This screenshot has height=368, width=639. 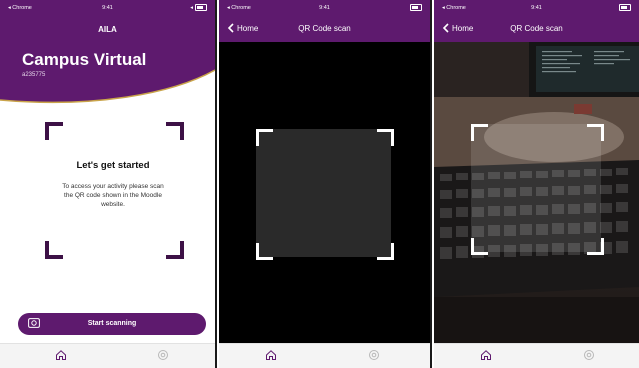 I want to click on card-heading: Let's get started, so click(x=113, y=165).